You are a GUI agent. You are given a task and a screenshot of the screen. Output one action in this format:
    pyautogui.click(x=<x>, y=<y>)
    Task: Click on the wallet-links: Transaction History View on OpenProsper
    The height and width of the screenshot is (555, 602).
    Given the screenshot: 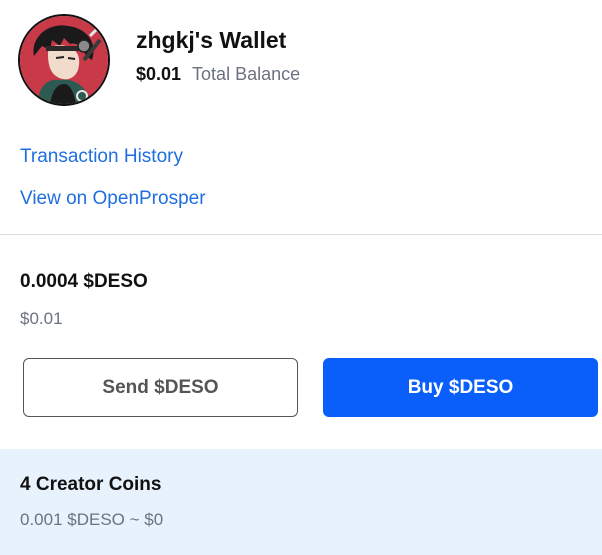 What is the action you would take?
    pyautogui.click(x=113, y=178)
    